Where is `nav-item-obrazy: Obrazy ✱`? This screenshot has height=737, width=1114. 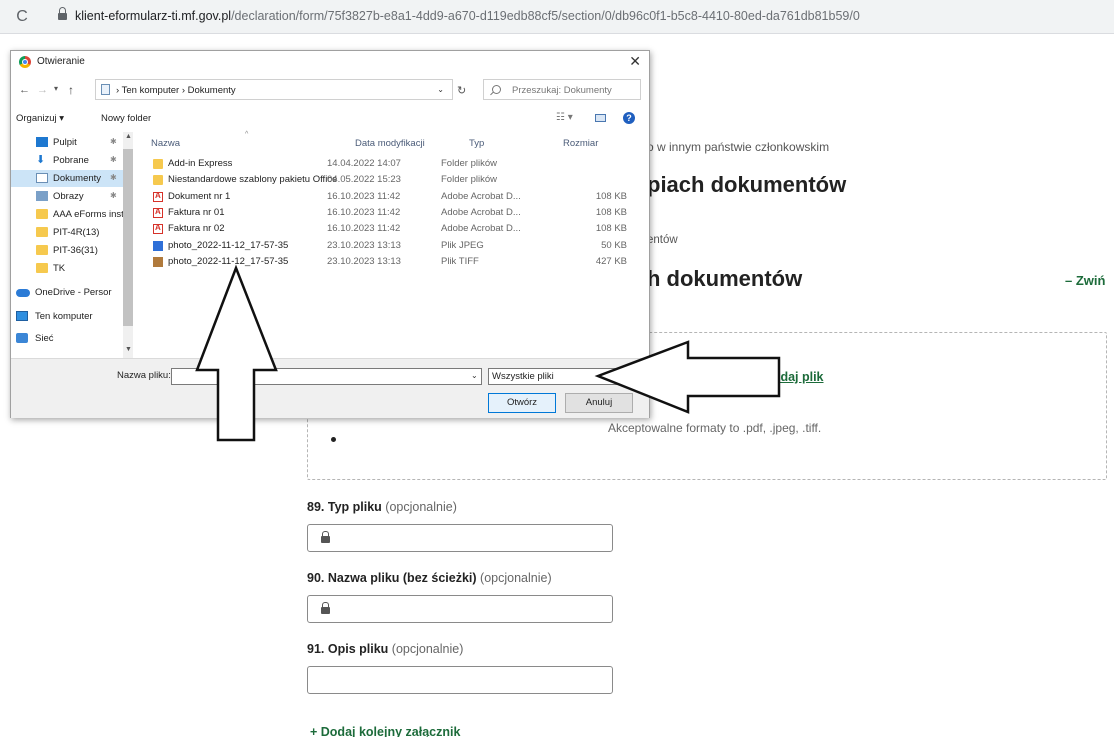 nav-item-obrazy: Obrazy ✱ is located at coordinates (67, 196).